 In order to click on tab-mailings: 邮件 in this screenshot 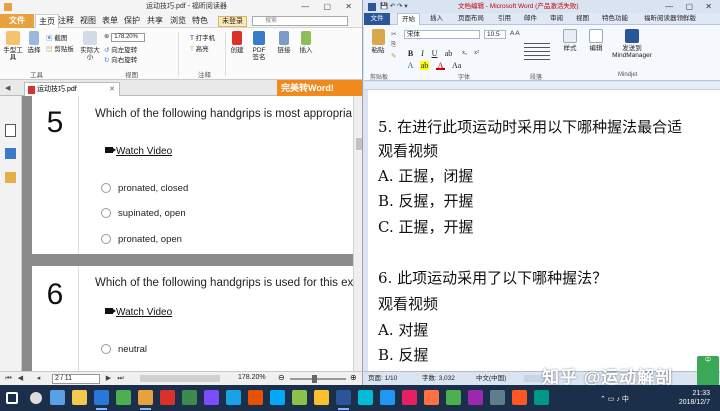, I will do `click(530, 19)`.